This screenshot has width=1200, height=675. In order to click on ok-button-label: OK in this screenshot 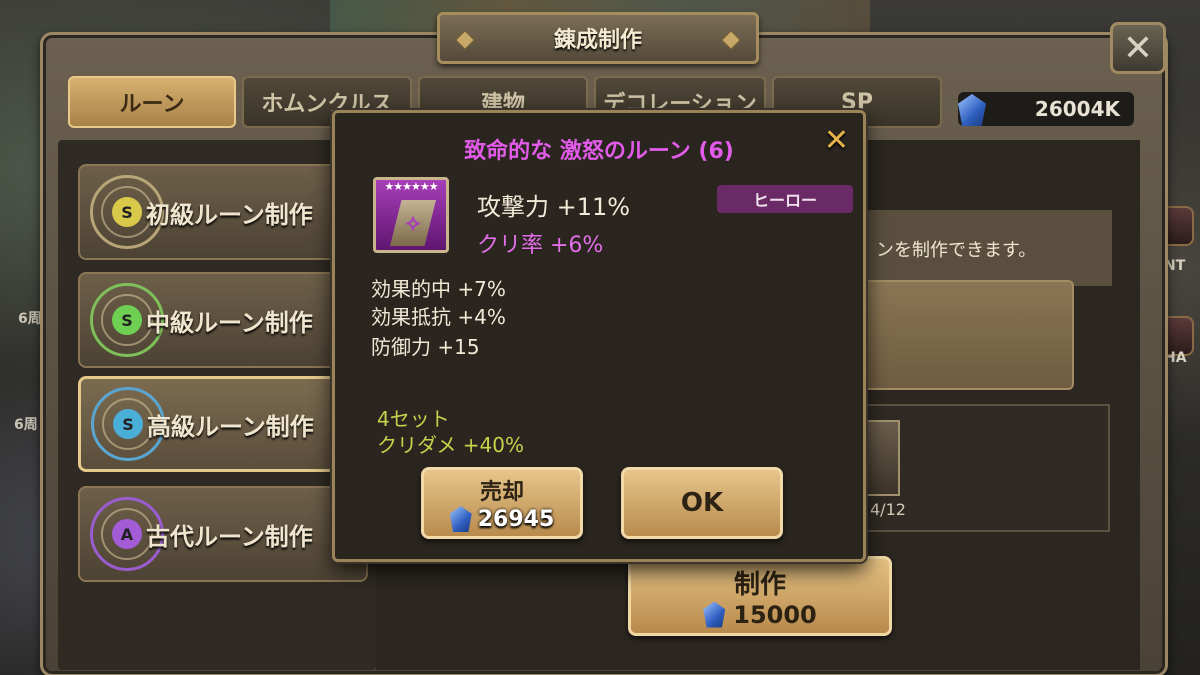, I will do `click(702, 503)`.